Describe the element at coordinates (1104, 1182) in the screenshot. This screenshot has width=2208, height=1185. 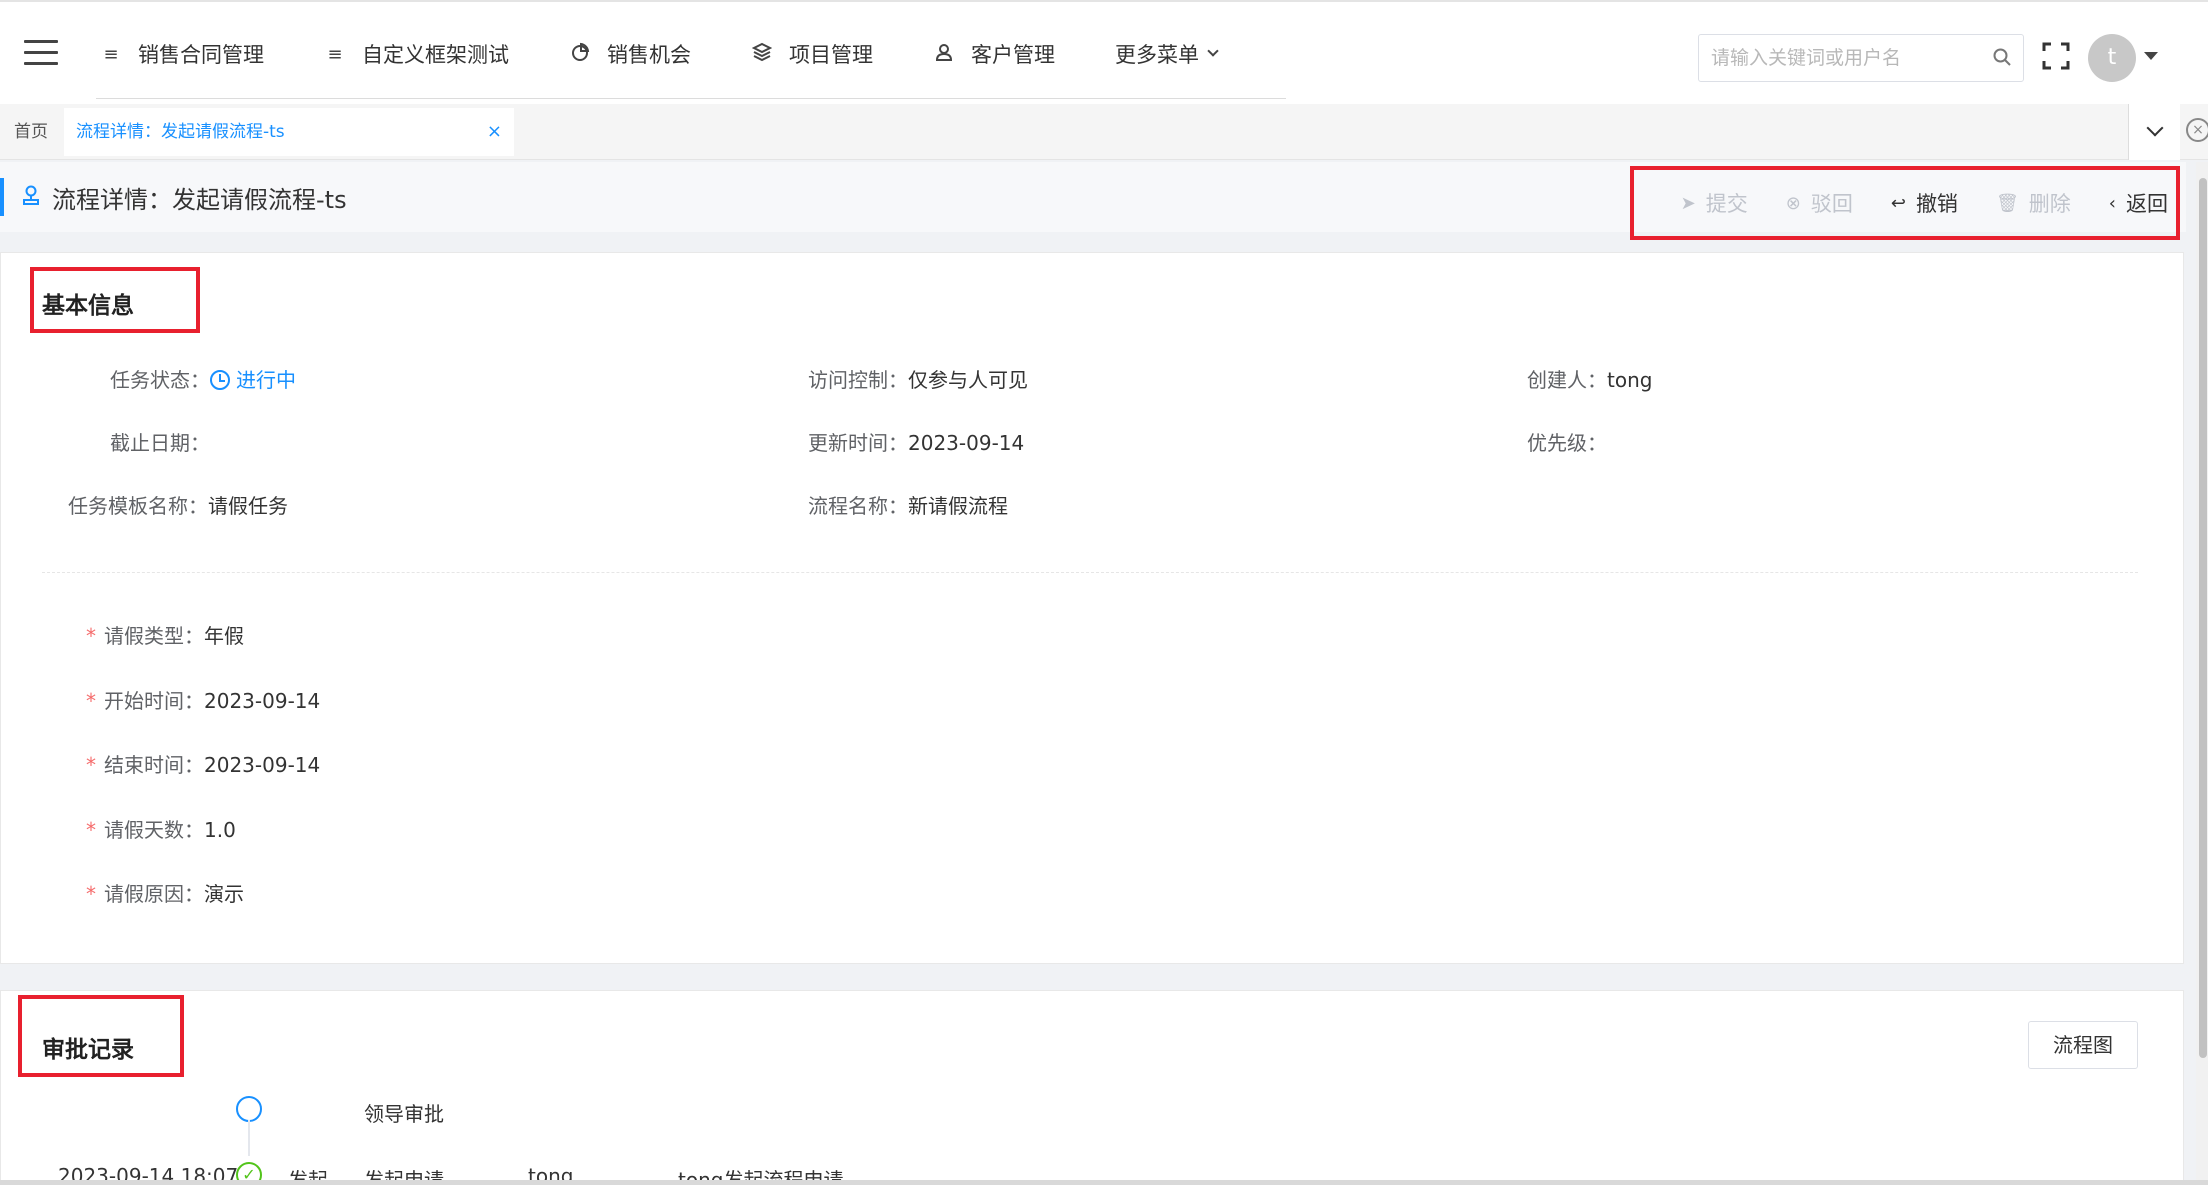
I see `window-bottom-edge` at that location.